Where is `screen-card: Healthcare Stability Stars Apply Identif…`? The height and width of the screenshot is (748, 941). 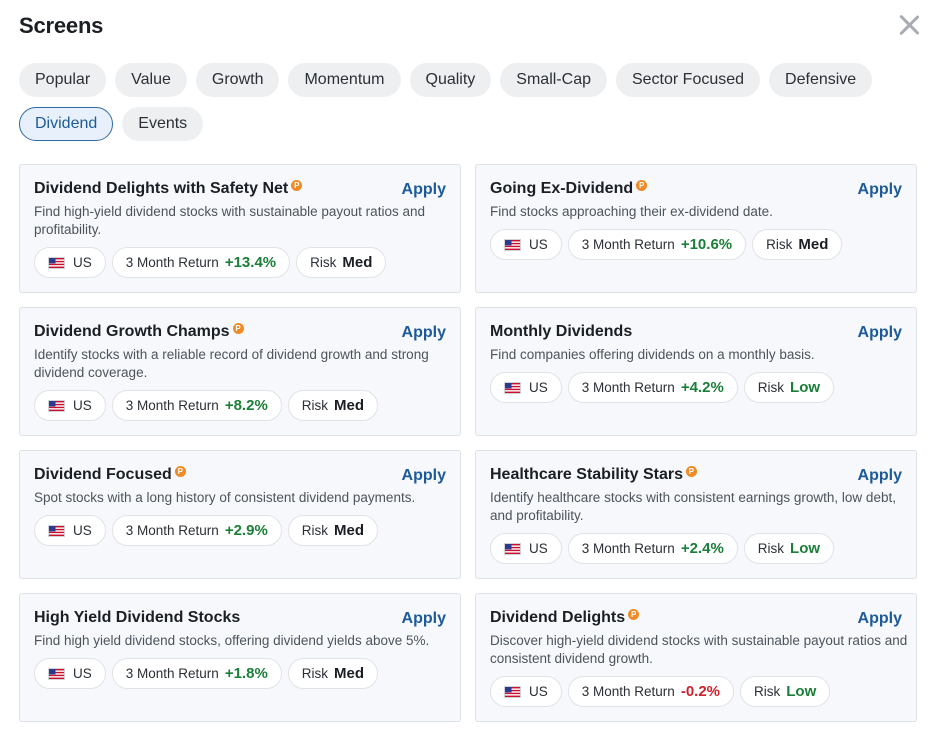 screen-card: Healthcare Stability Stars Apply Identif… is located at coordinates (696, 514).